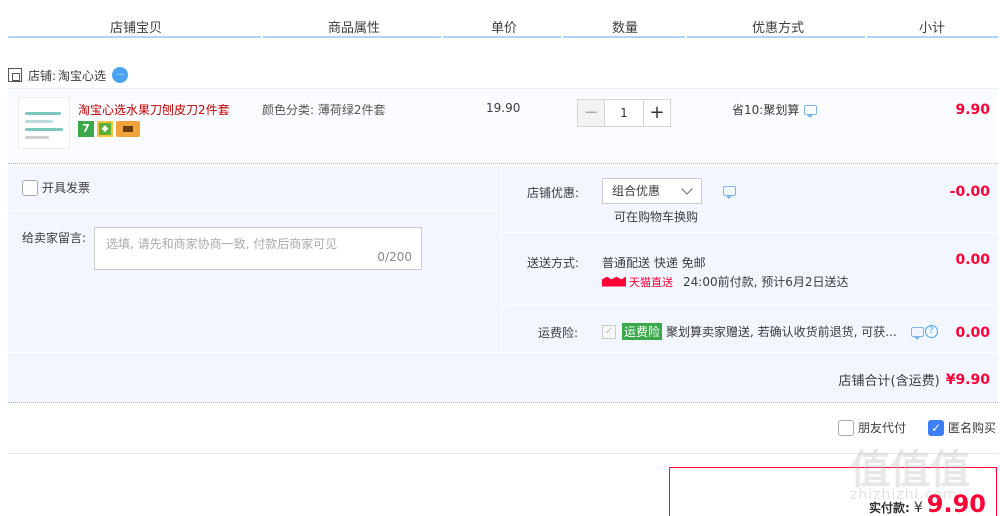 This screenshot has width=1000, height=516. Describe the element at coordinates (931, 331) in the screenshot. I see `help-icon: ?` at that location.